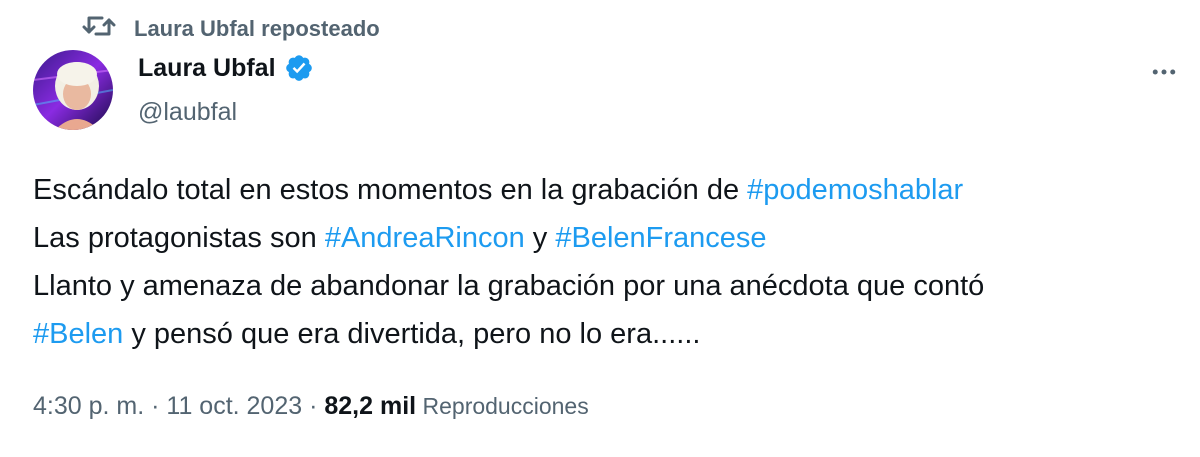 The height and width of the screenshot is (457, 1200). Describe the element at coordinates (502, 406) in the screenshot. I see `views-label: Reproducciones` at that location.